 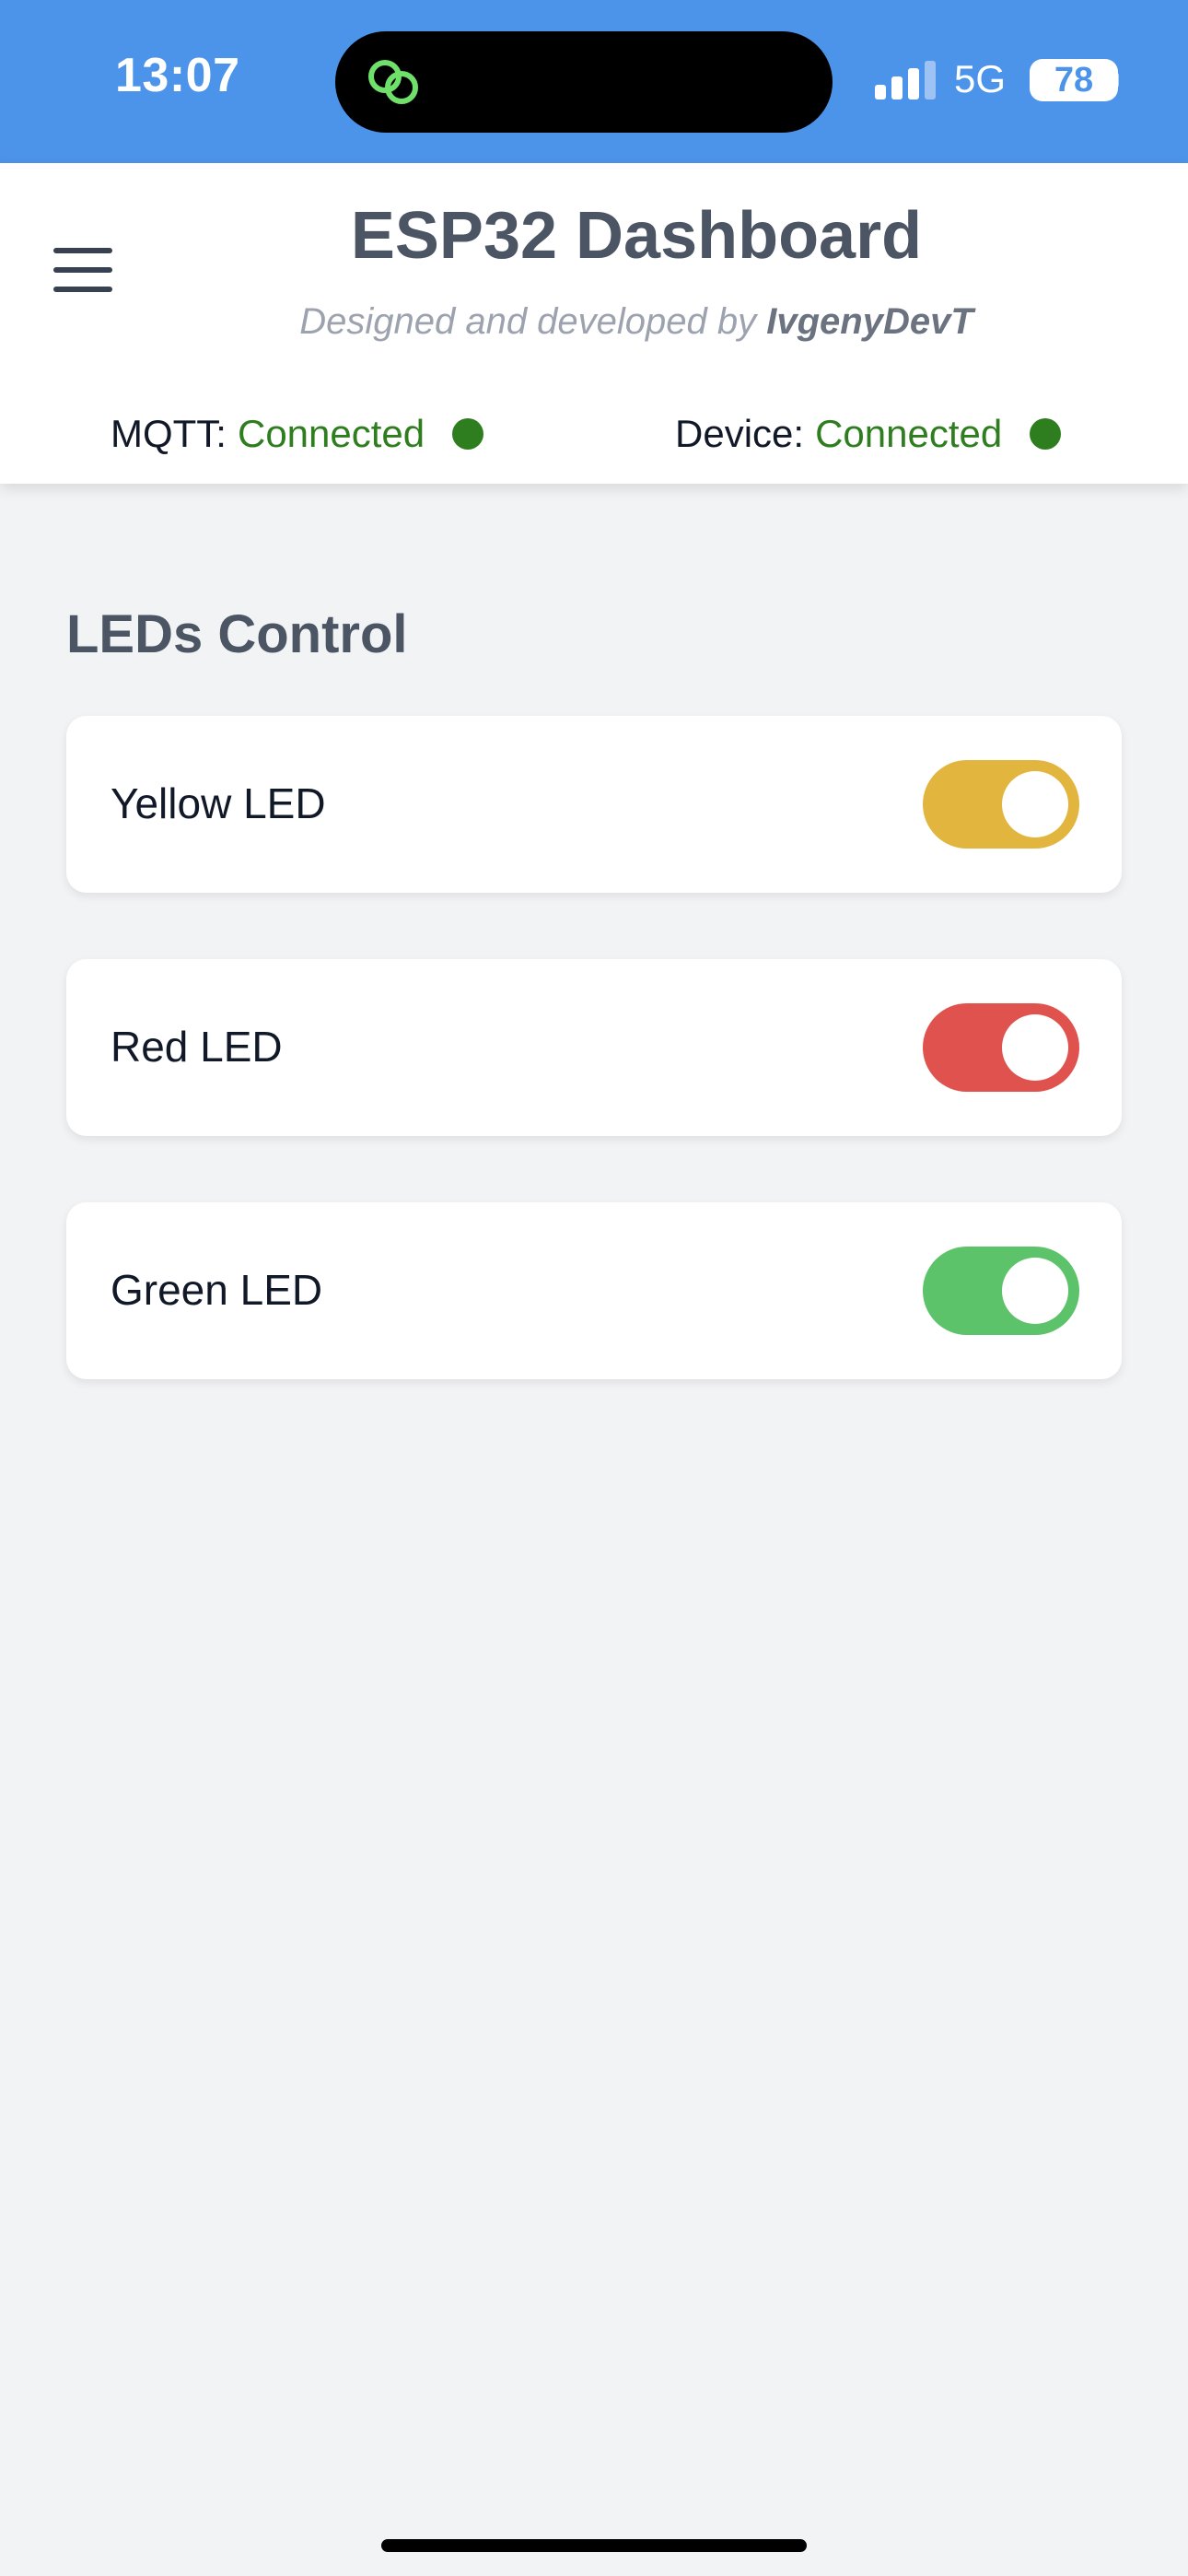 I want to click on mqtt-status-value: Connected, so click(x=331, y=433).